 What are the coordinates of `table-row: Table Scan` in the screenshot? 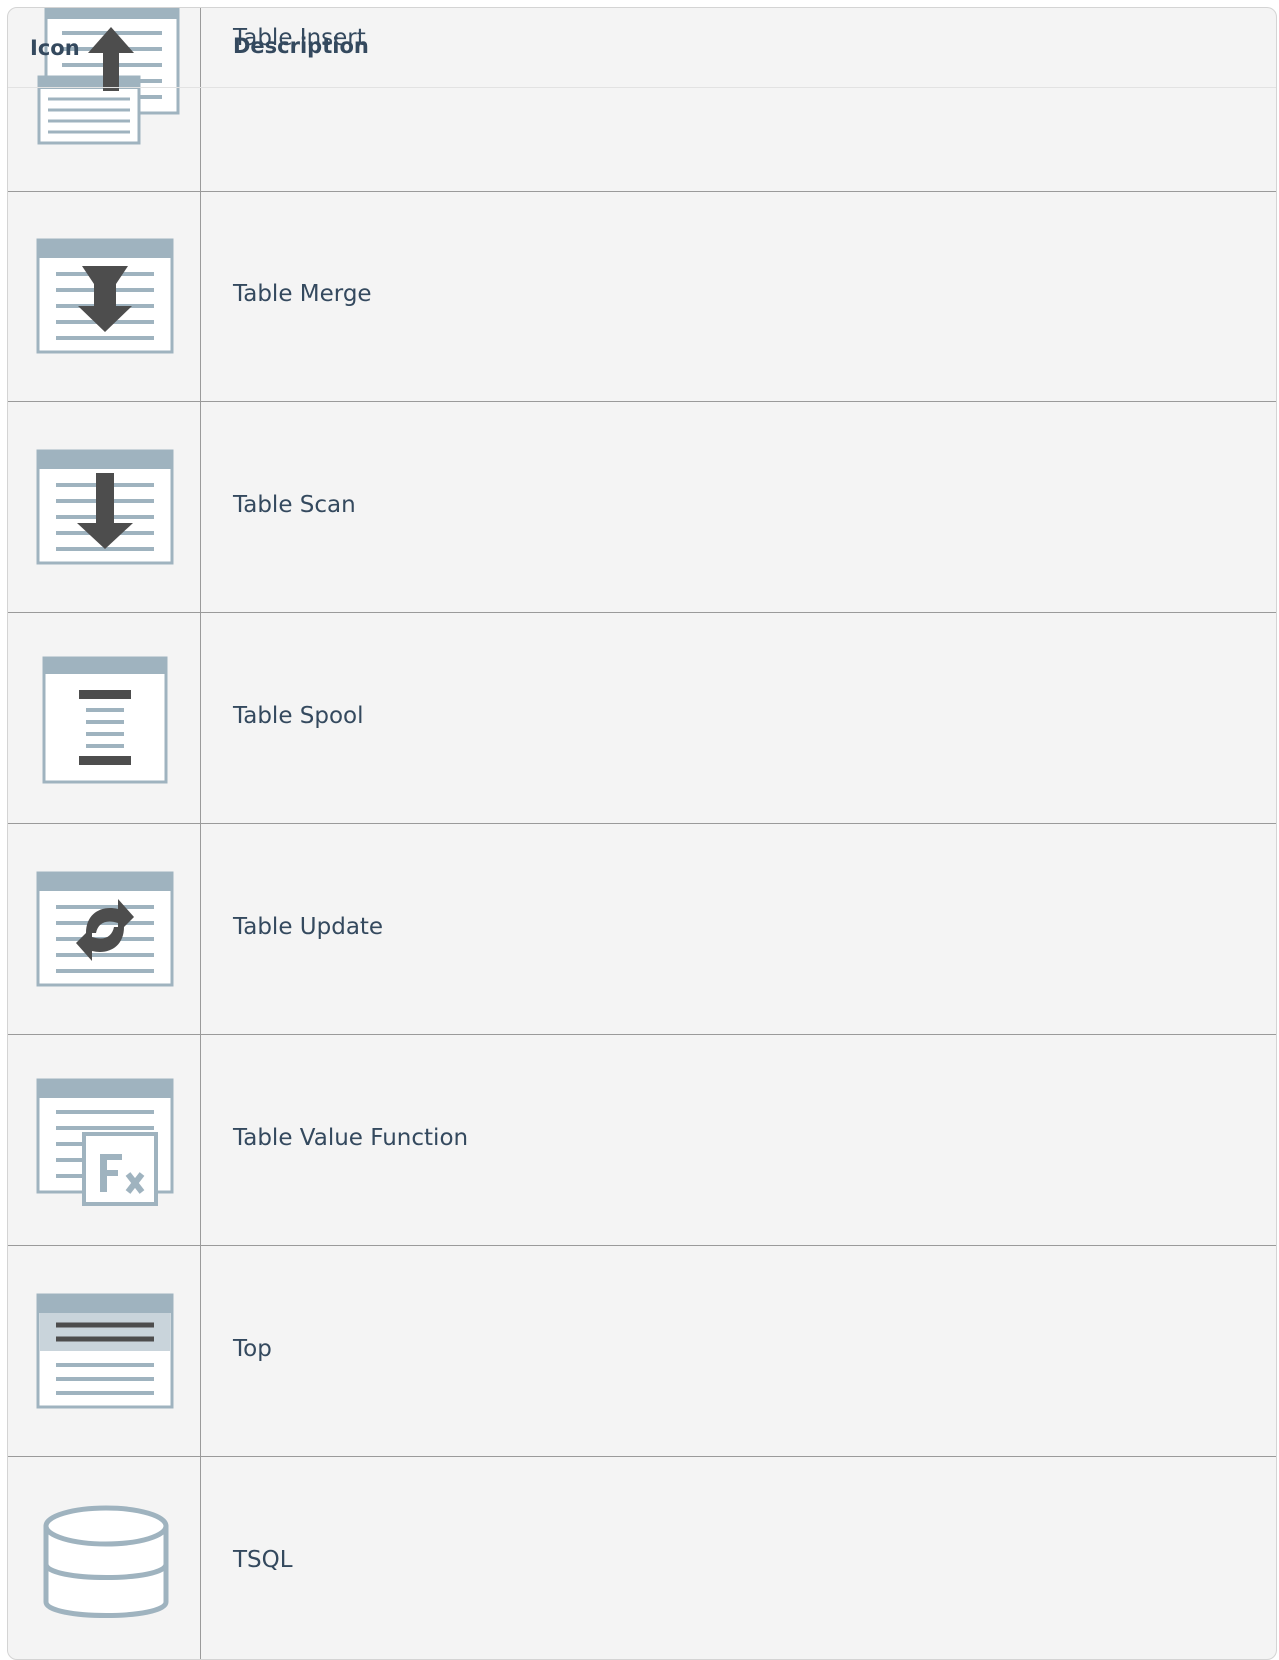 It's located at (642, 507).